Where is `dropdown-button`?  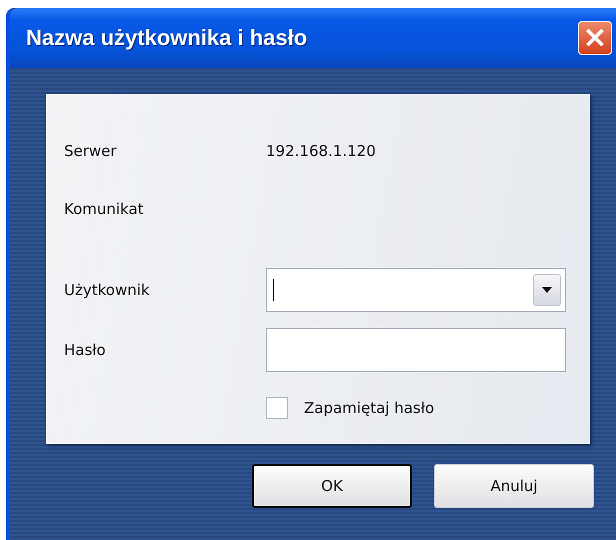
dropdown-button is located at coordinates (547, 290).